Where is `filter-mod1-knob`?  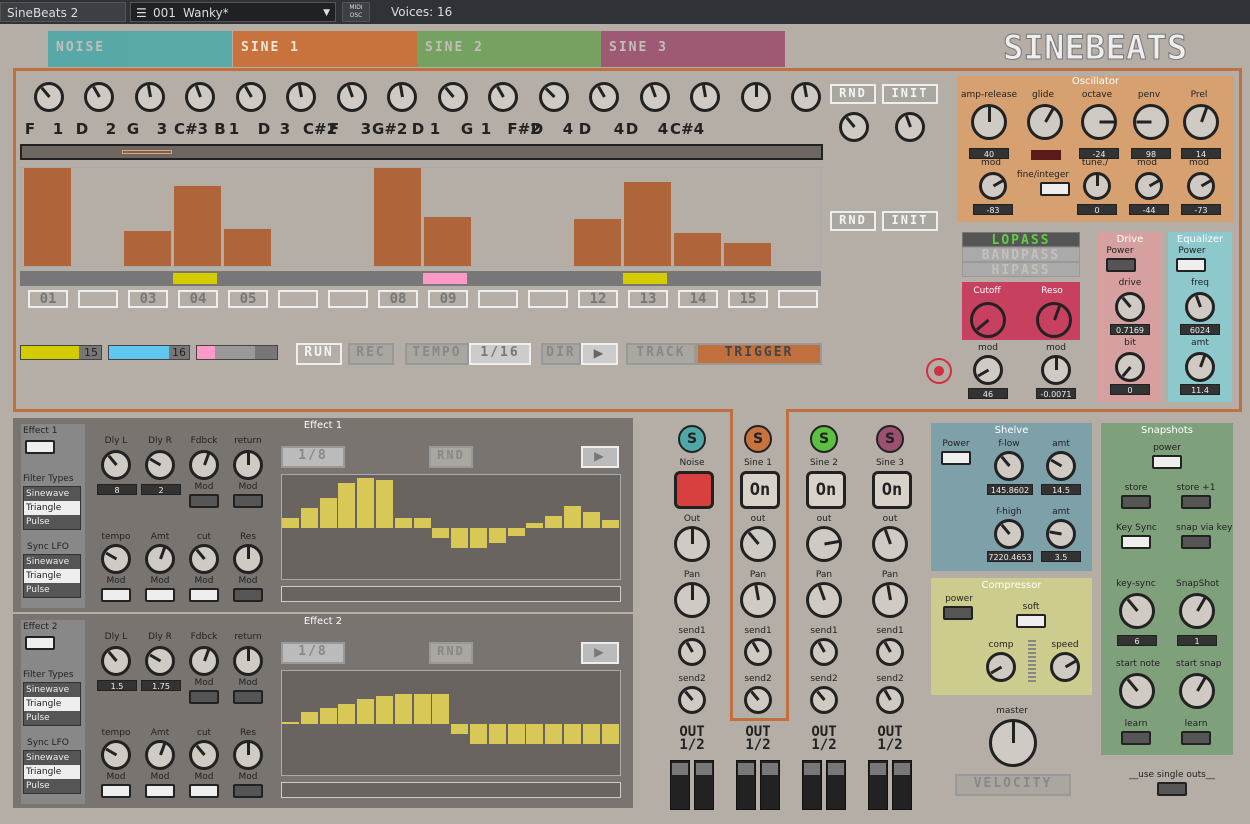 filter-mod1-knob is located at coordinates (988, 370).